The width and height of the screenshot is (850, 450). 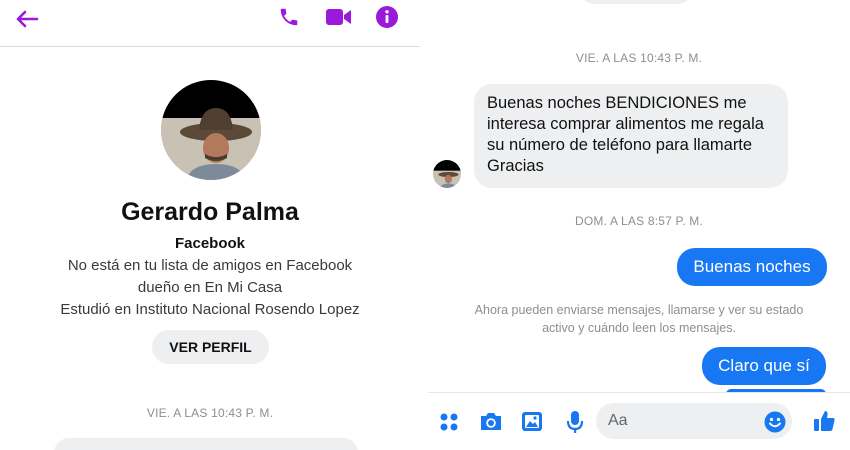 What do you see at coordinates (824, 421) in the screenshot?
I see `thumbs-up-icon` at bounding box center [824, 421].